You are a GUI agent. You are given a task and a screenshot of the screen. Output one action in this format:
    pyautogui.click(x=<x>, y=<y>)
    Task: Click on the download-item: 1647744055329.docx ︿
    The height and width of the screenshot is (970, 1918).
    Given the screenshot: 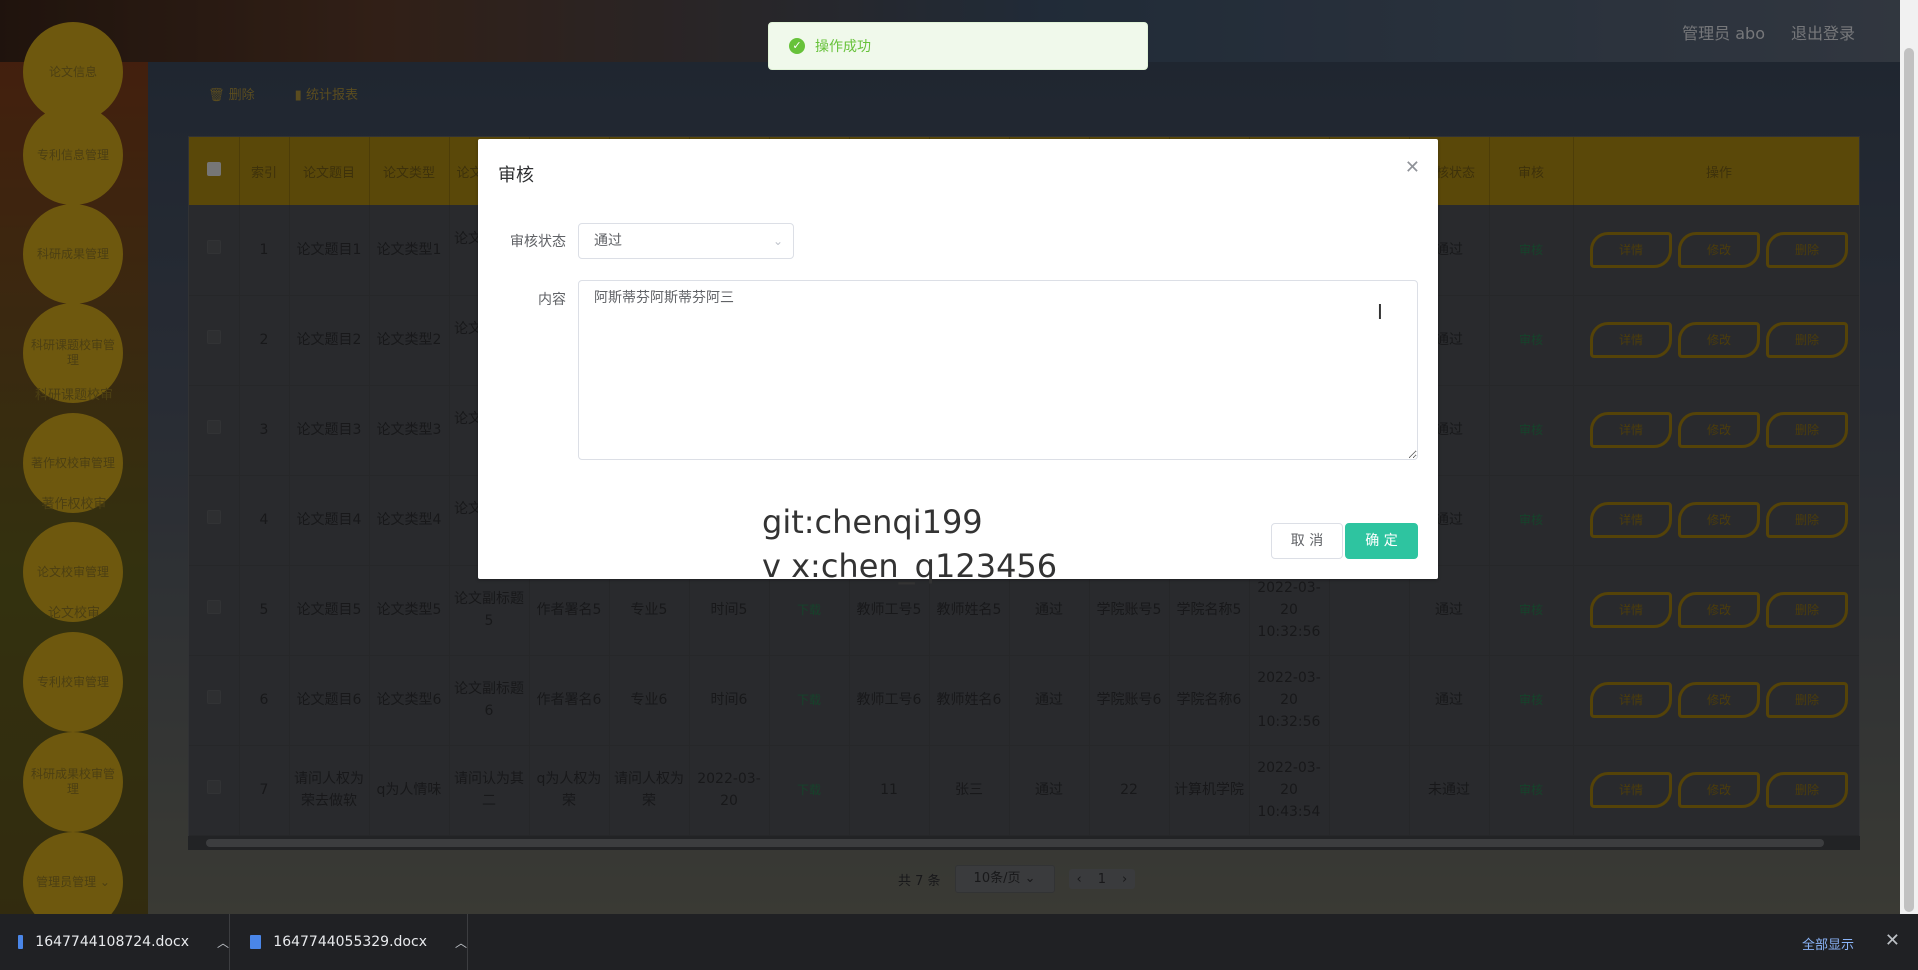 What is the action you would take?
    pyautogui.click(x=350, y=942)
    